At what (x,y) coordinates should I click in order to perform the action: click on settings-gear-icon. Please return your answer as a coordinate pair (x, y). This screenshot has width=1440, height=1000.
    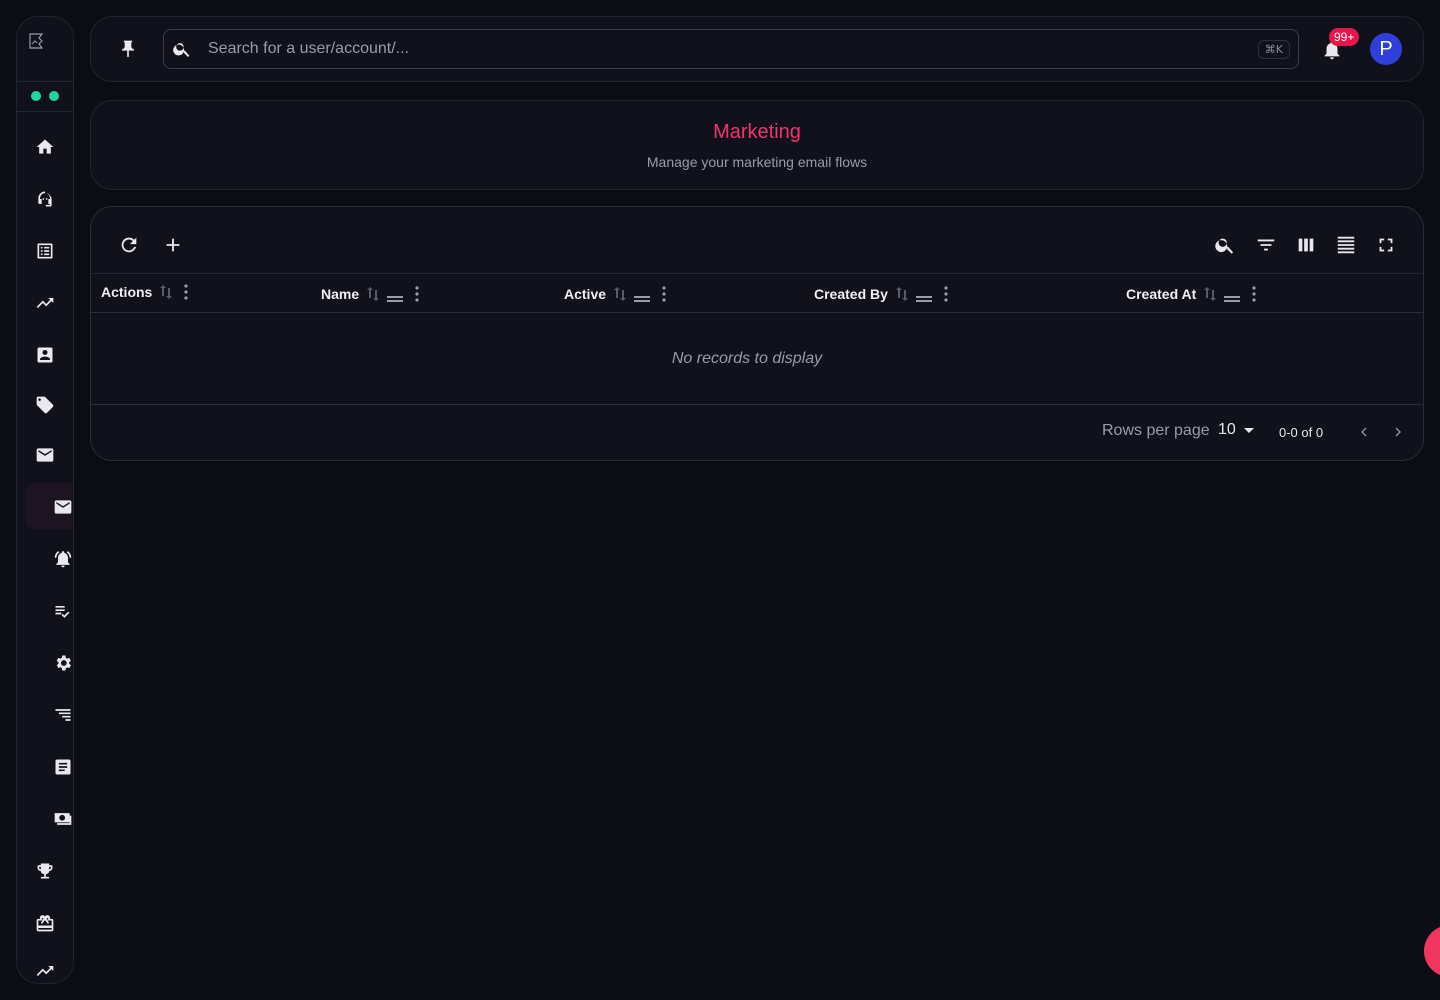
    Looking at the image, I should click on (63, 663).